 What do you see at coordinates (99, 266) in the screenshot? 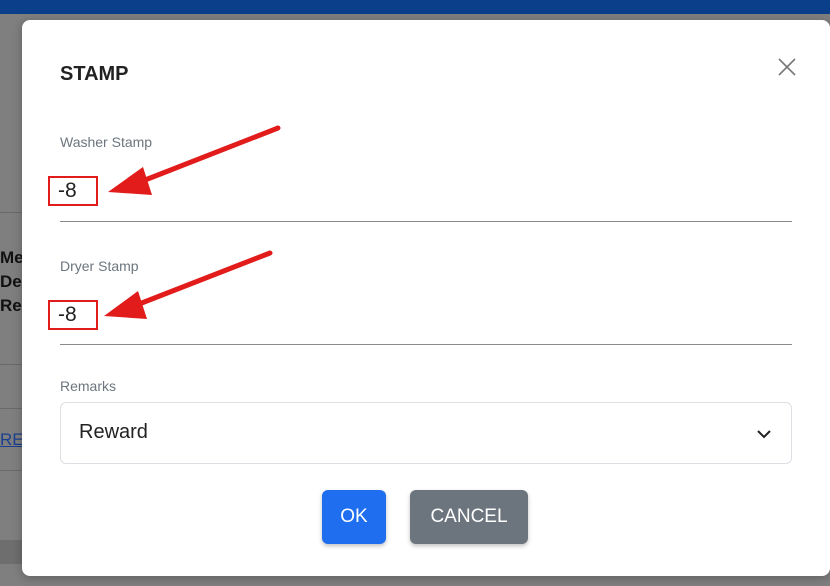
I see `dryer-stamp-label: Dryer Stamp` at bounding box center [99, 266].